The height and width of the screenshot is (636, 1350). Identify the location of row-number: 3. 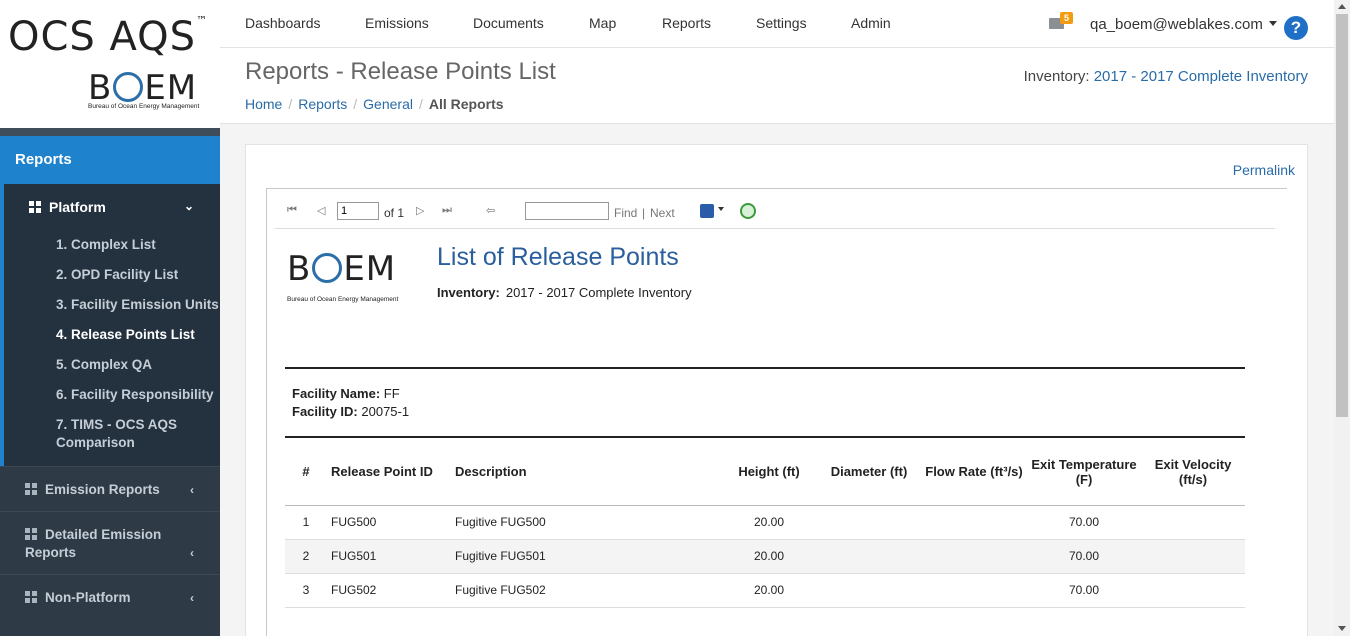
(306, 590).